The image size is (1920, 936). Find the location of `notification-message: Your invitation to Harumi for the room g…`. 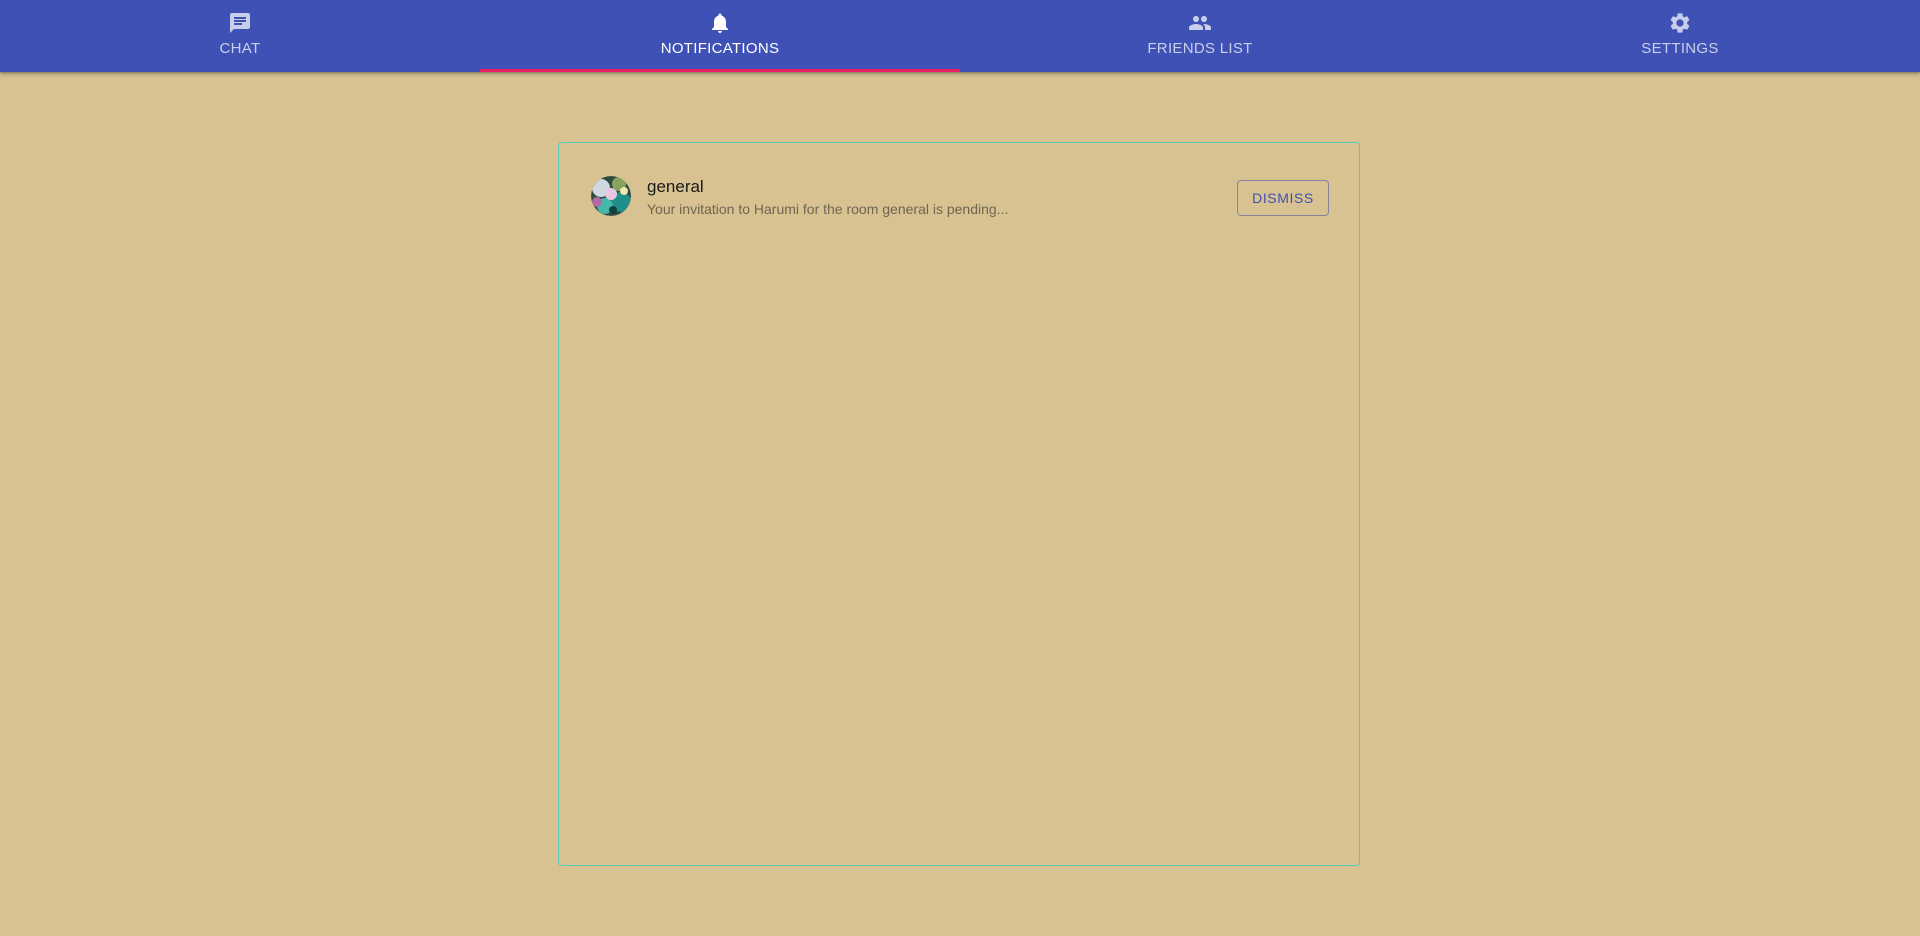

notification-message: Your invitation to Harumi for the room g… is located at coordinates (828, 209).